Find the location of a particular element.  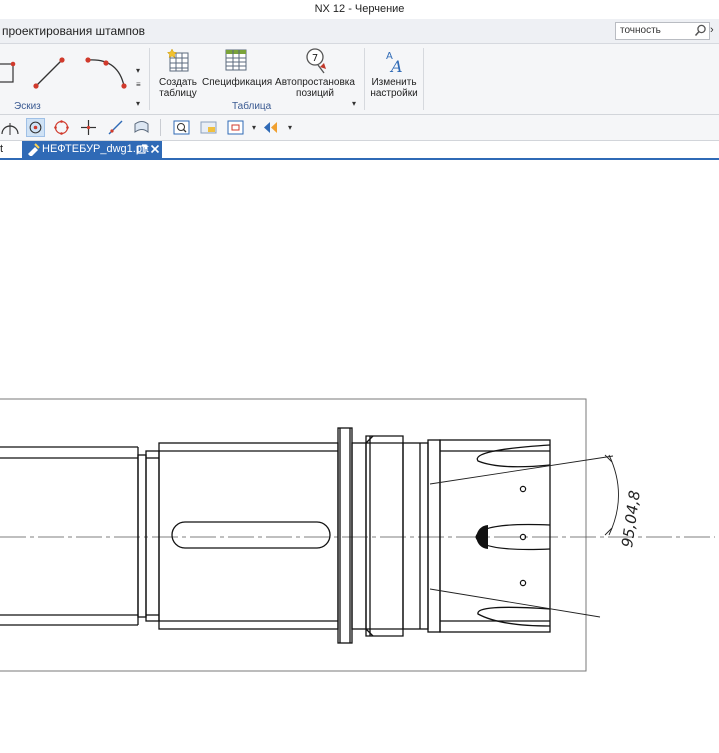

table-group-dropdown-icon: ▾ is located at coordinates (354, 103).